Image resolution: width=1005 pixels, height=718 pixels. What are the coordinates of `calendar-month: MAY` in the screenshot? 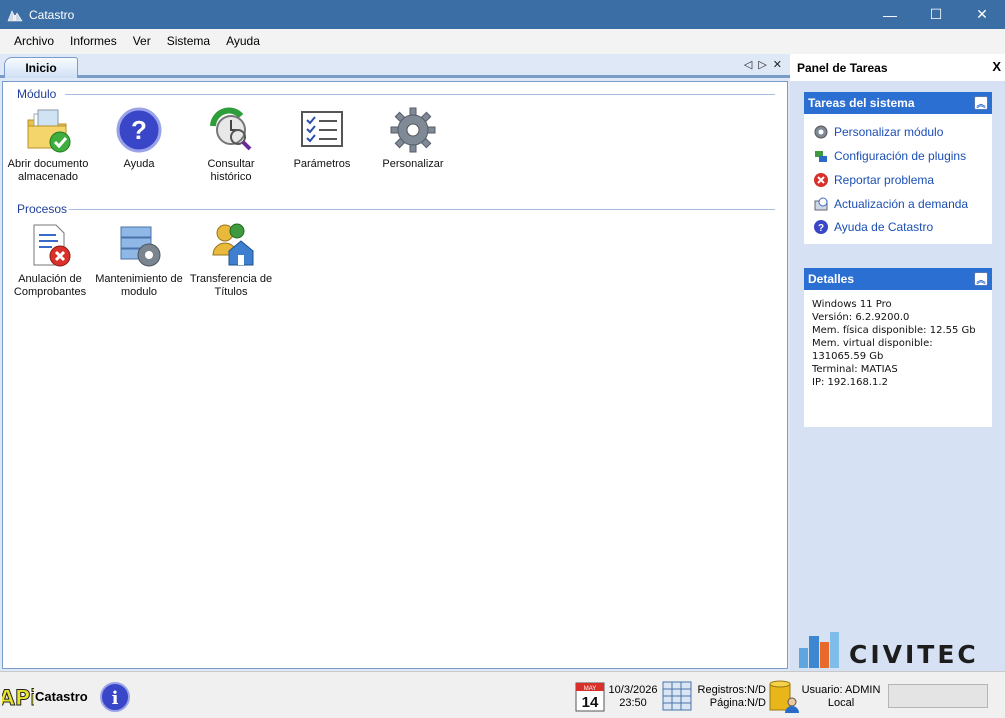 It's located at (590, 689).